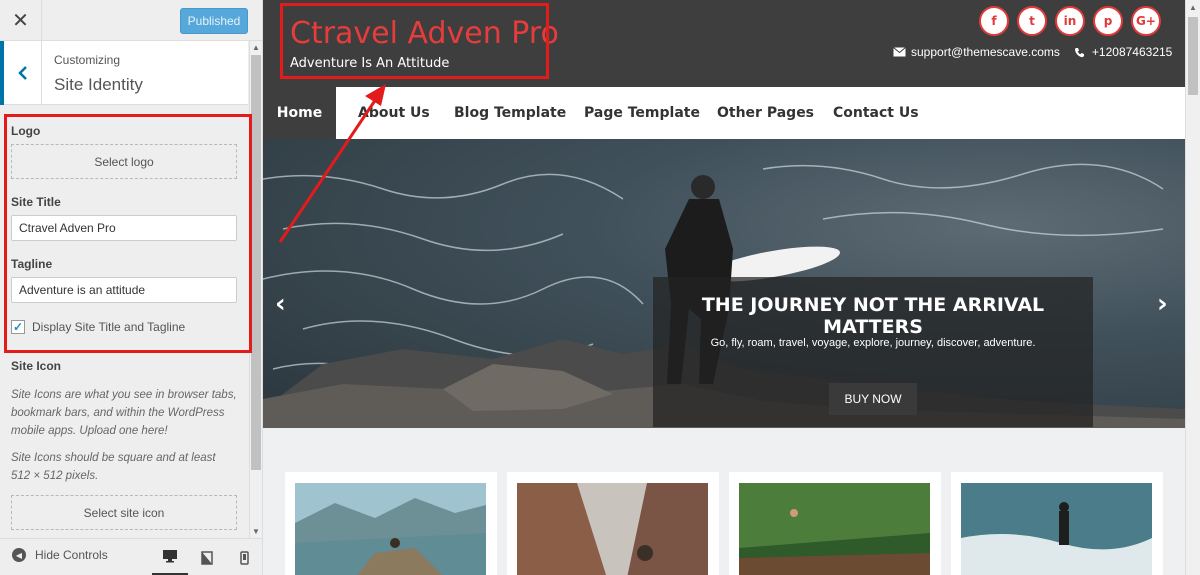 The image size is (1200, 575). I want to click on chevron-left-icon, so click(22, 73).